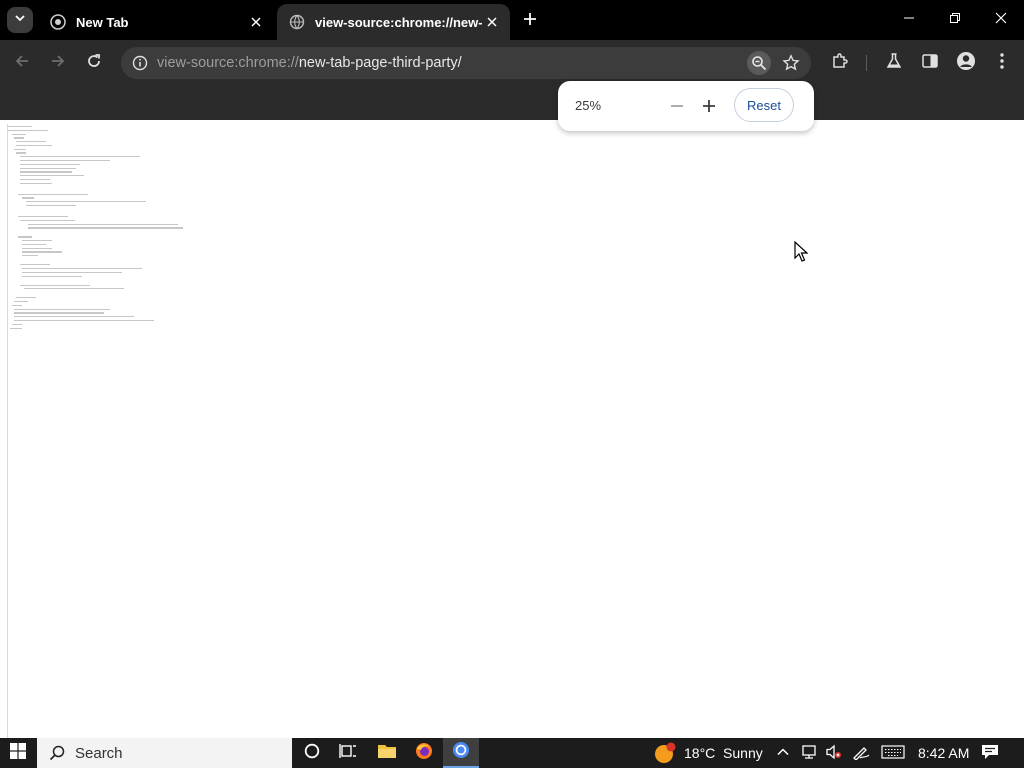 The width and height of the screenshot is (1024, 768). I want to click on url-host: new-tab-page-third-party/, so click(380, 63).